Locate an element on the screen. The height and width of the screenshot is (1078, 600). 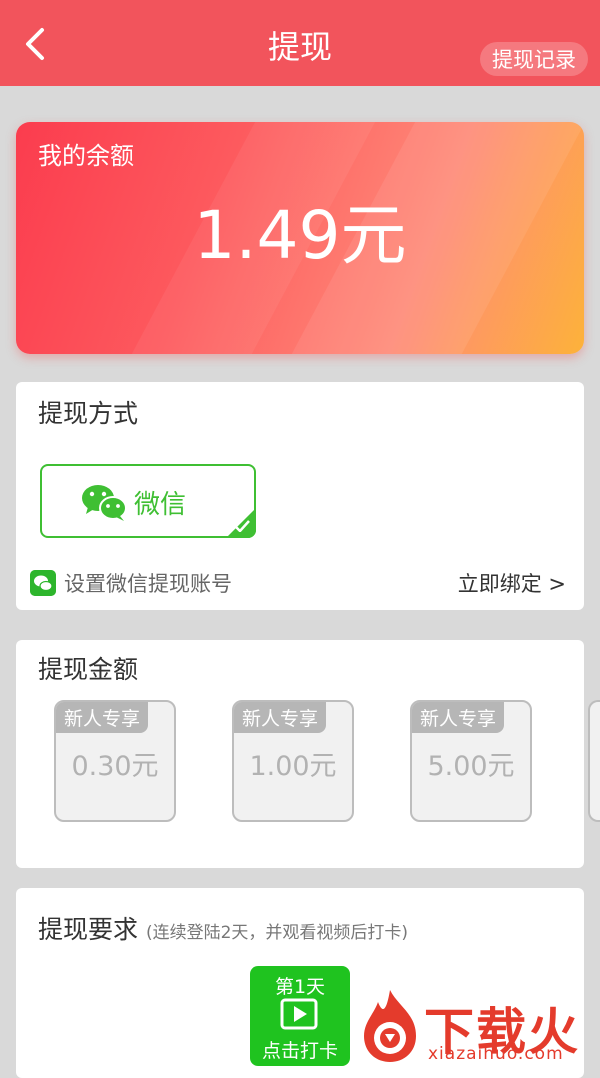
amount-option: 新人专享 1.00元 is located at coordinates (293, 761).